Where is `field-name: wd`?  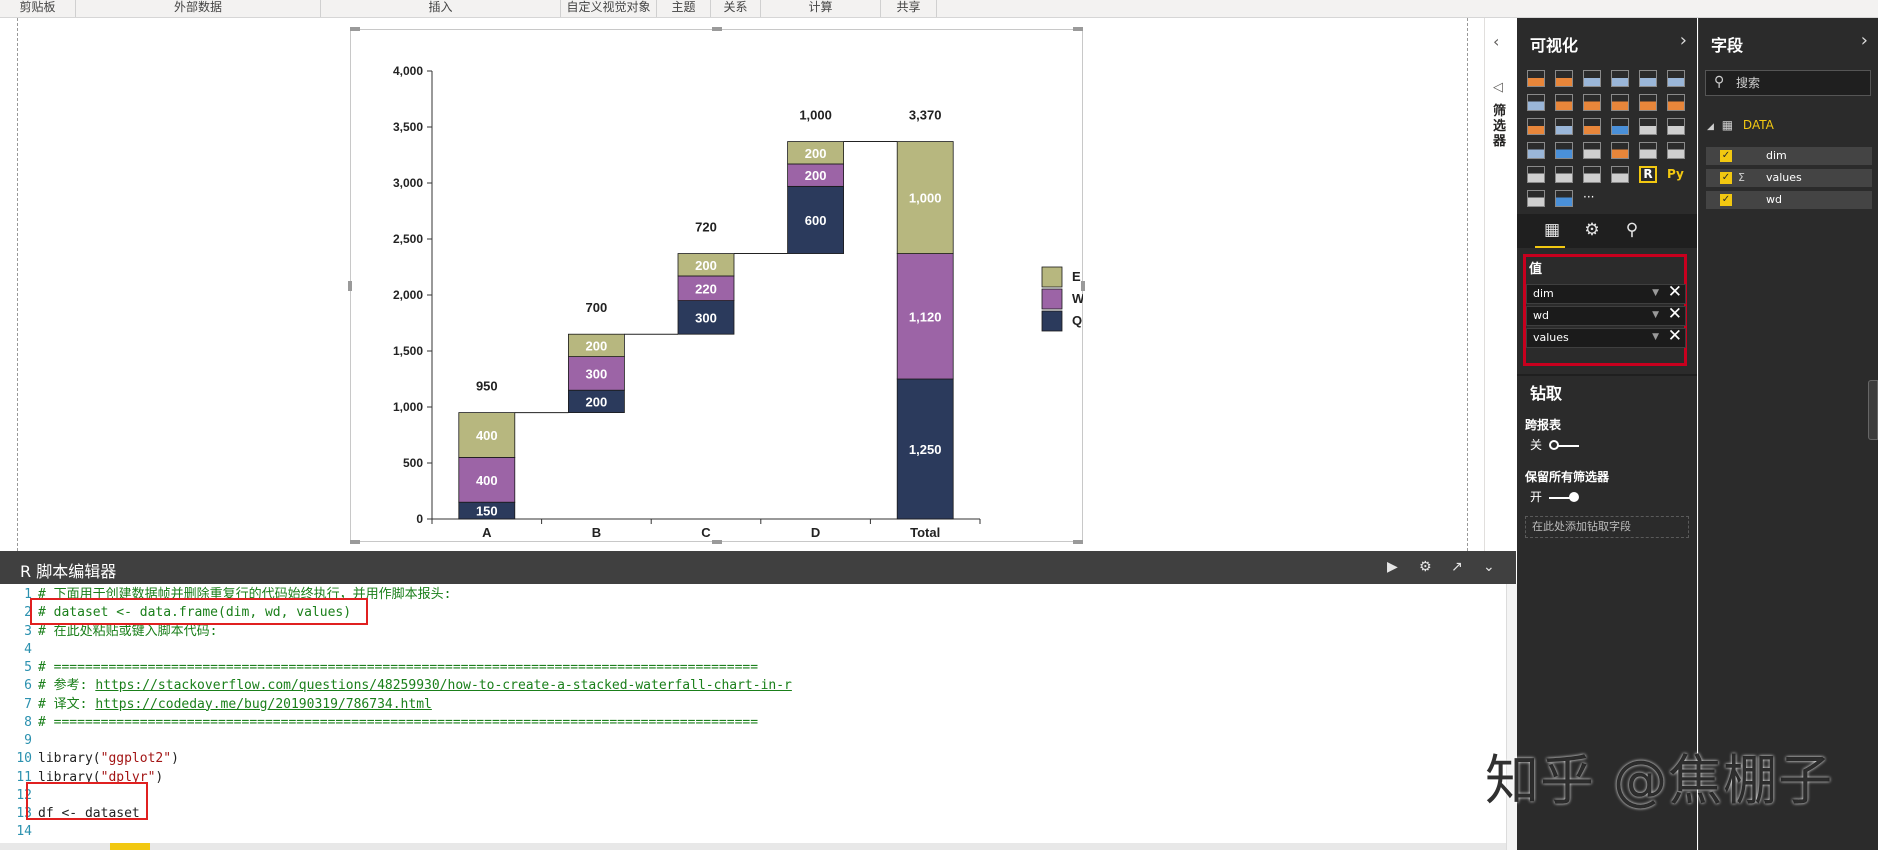
field-name: wd is located at coordinates (1774, 199).